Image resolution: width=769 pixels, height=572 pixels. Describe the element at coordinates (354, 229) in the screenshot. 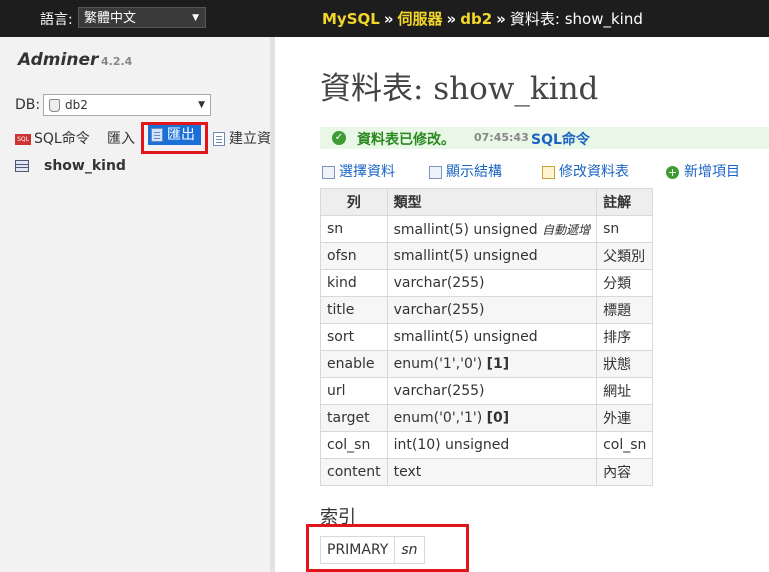

I see `cell-name: sn` at that location.